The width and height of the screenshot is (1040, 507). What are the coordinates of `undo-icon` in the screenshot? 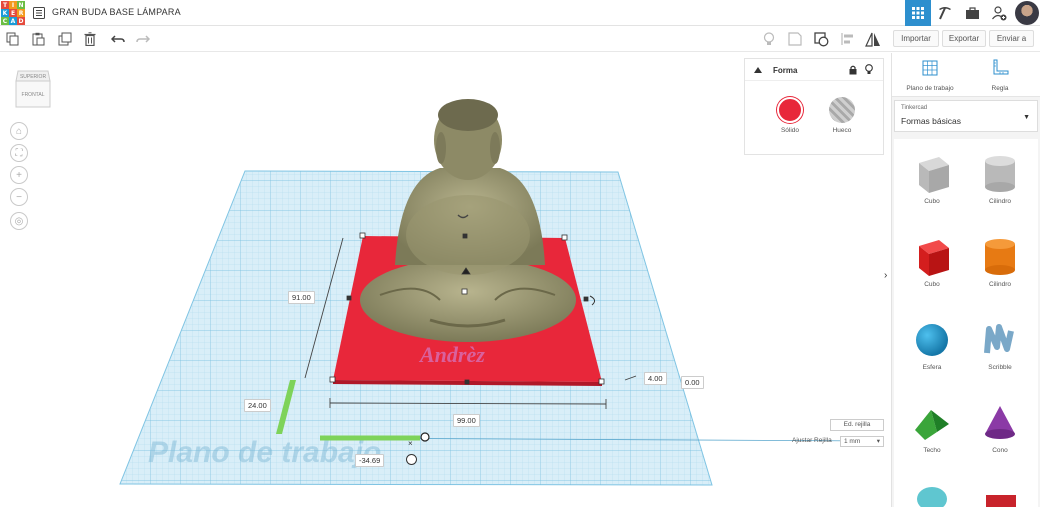 It's located at (118, 39).